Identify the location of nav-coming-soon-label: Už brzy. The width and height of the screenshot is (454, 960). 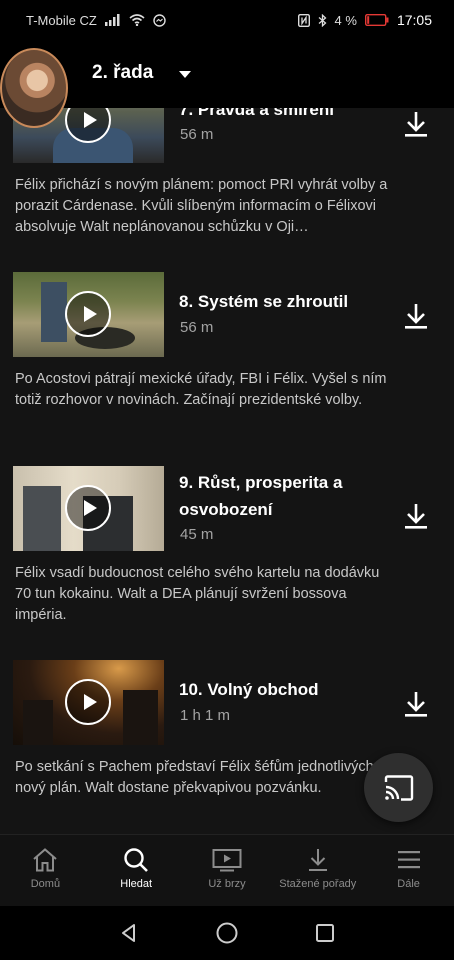
(227, 884).